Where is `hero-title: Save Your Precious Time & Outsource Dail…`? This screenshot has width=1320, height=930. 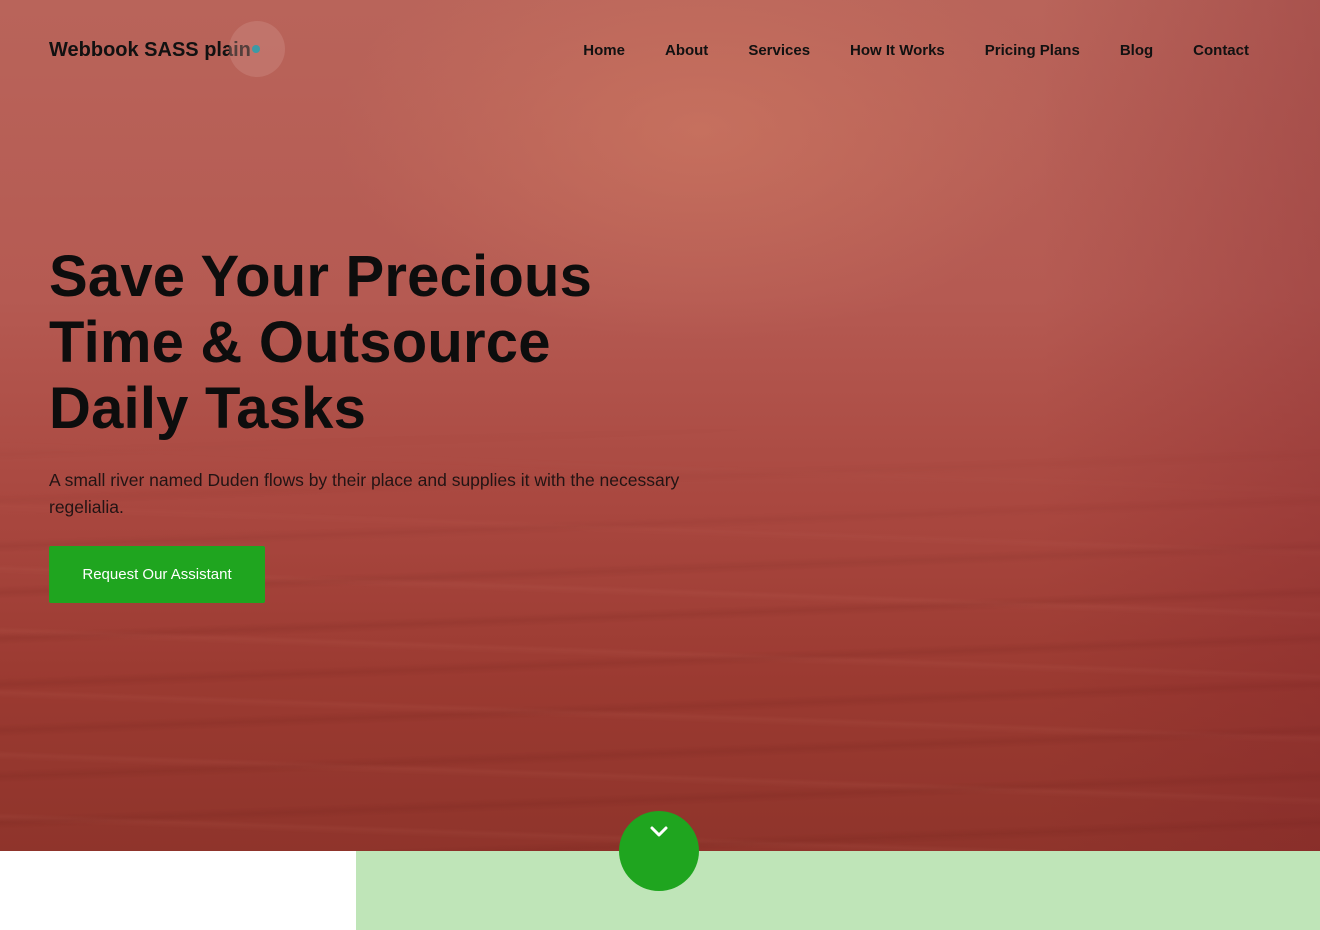 hero-title: Save Your Precious Time & Outsource Dail… is located at coordinates (389, 343).